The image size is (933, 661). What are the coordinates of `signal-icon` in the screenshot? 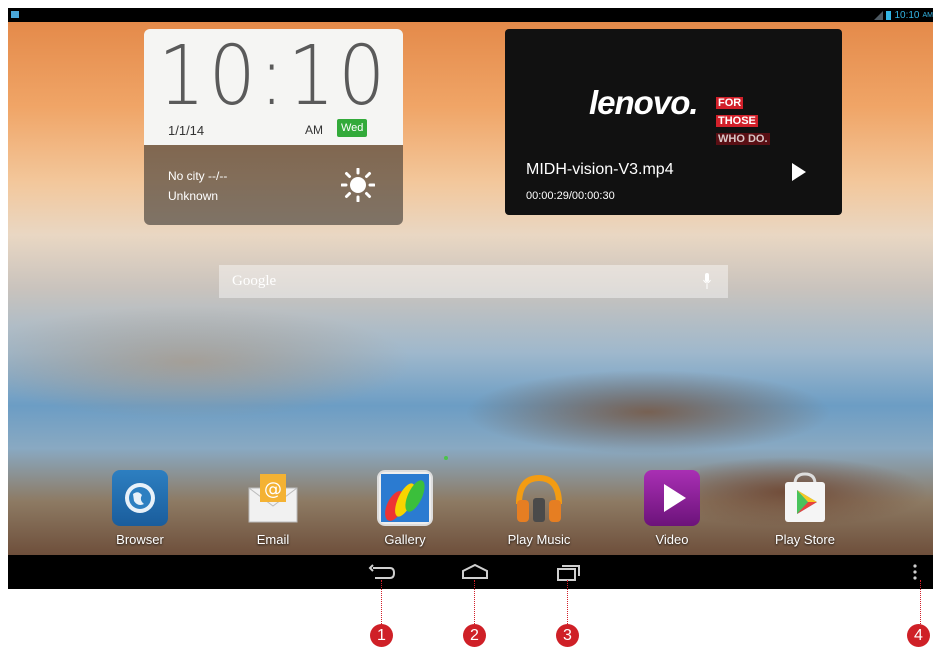 It's located at (879, 15).